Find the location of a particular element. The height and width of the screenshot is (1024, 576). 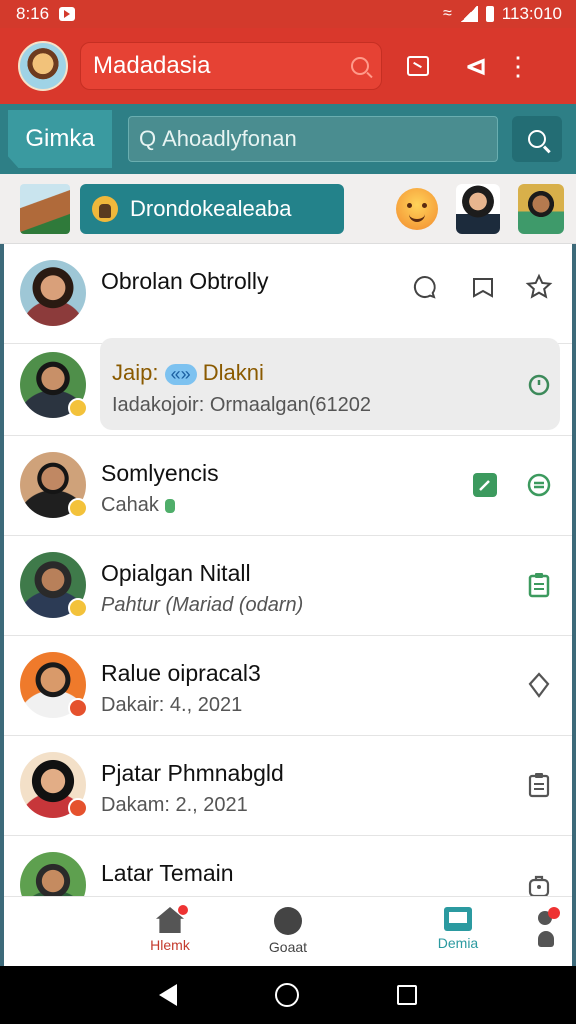

chat-name: Opialgan Nitall is located at coordinates (176, 573).